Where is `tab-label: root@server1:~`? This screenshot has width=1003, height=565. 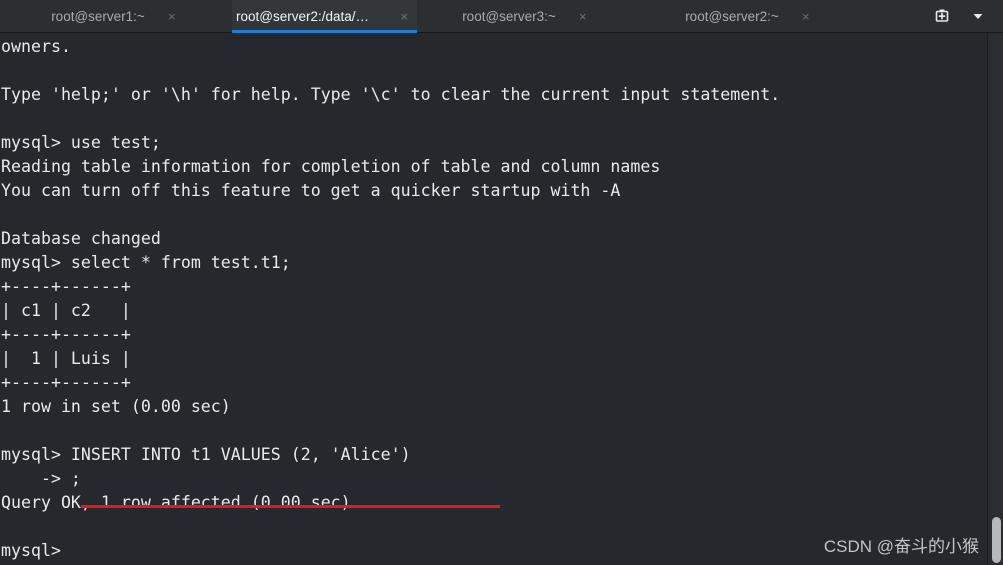
tab-label: root@server1:~ is located at coordinates (98, 16).